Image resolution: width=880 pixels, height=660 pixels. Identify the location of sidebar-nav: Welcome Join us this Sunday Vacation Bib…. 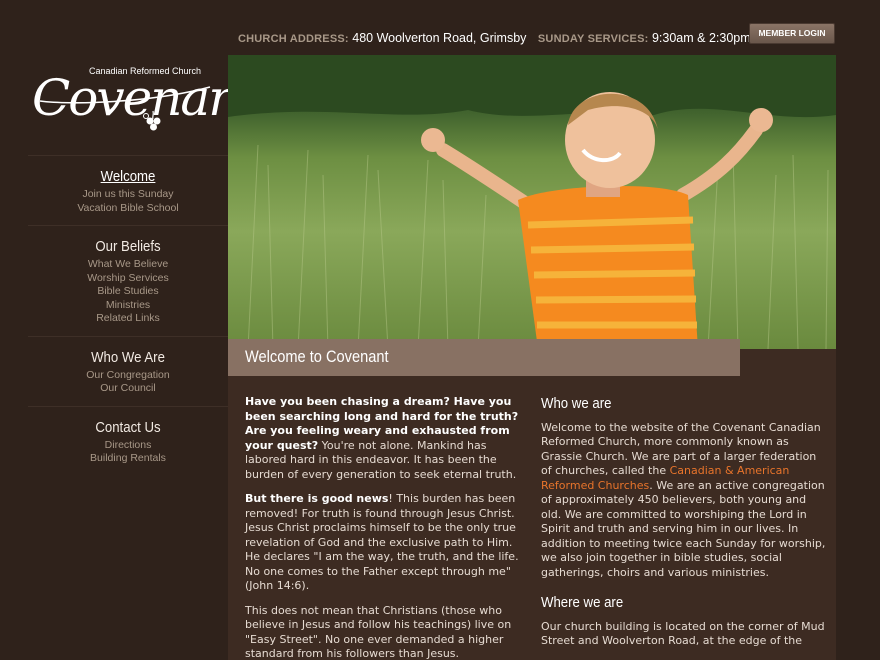
(128, 315).